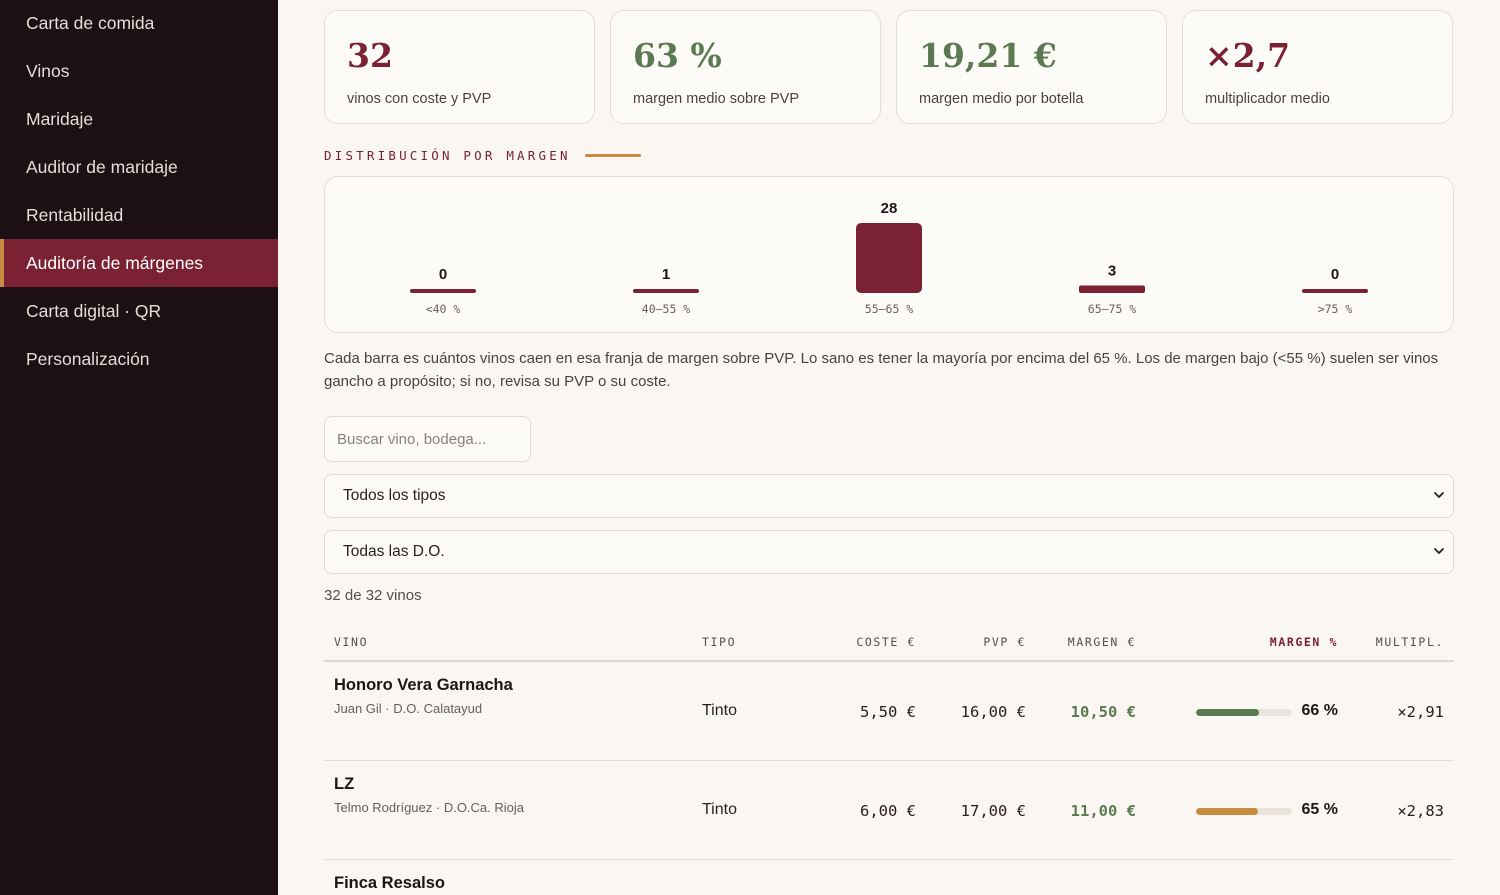 The image size is (1500, 895). What do you see at coordinates (370, 55) in the screenshot?
I see `kpi-value: 32` at bounding box center [370, 55].